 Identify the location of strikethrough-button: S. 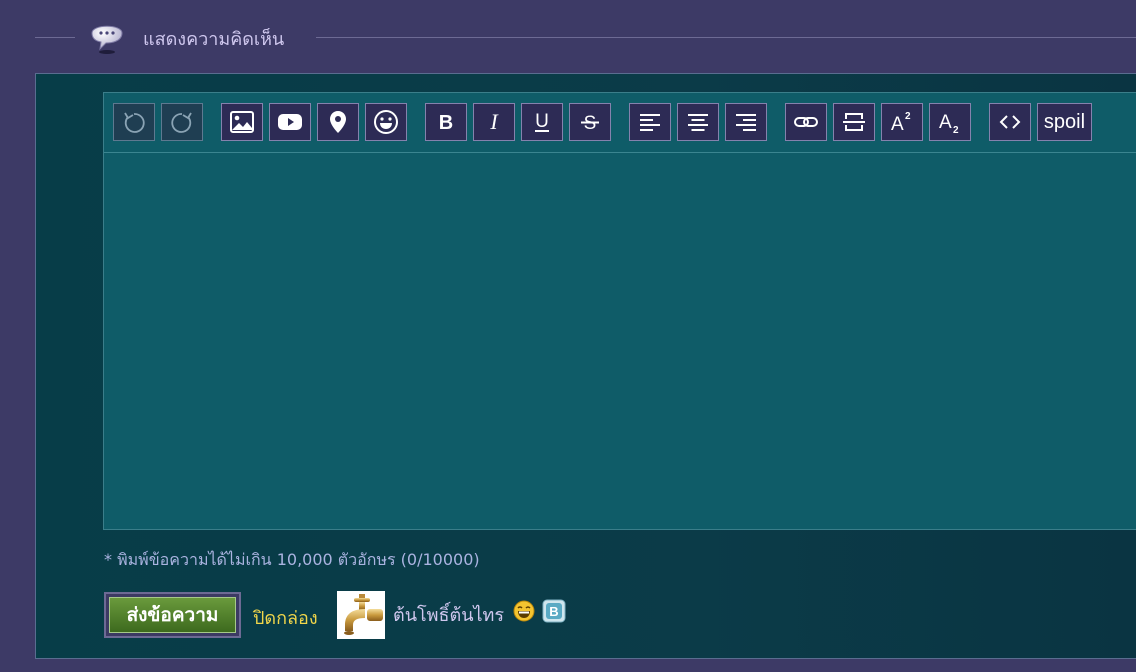
(590, 122).